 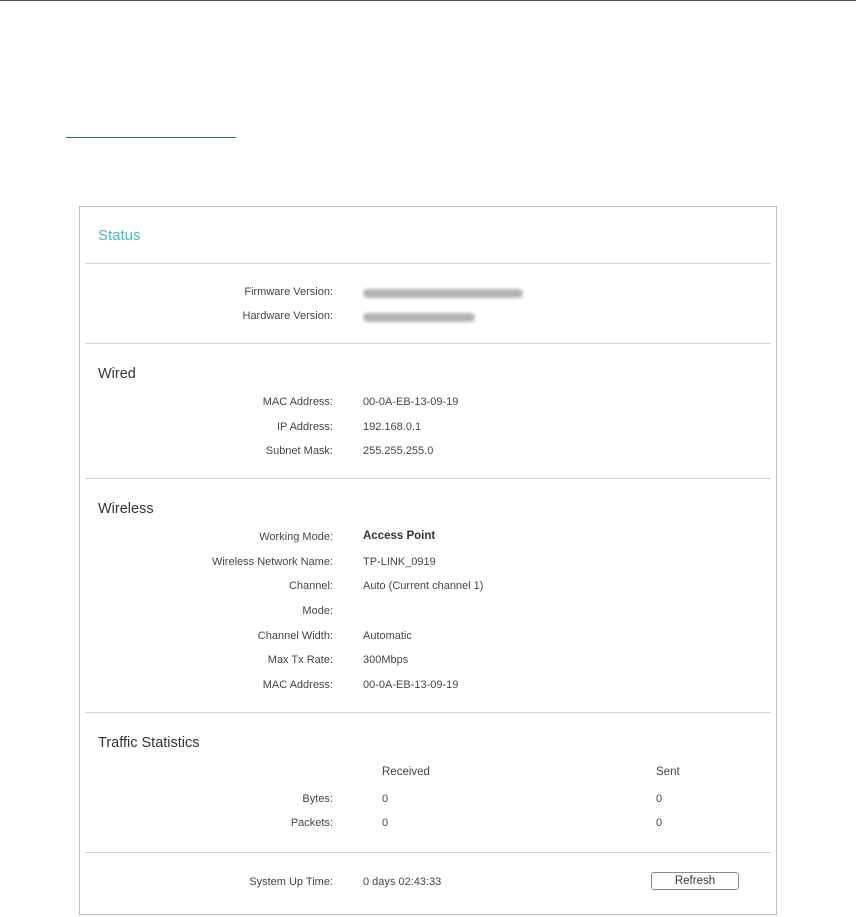 What do you see at coordinates (310, 586) in the screenshot?
I see `channel-label: Channel:` at bounding box center [310, 586].